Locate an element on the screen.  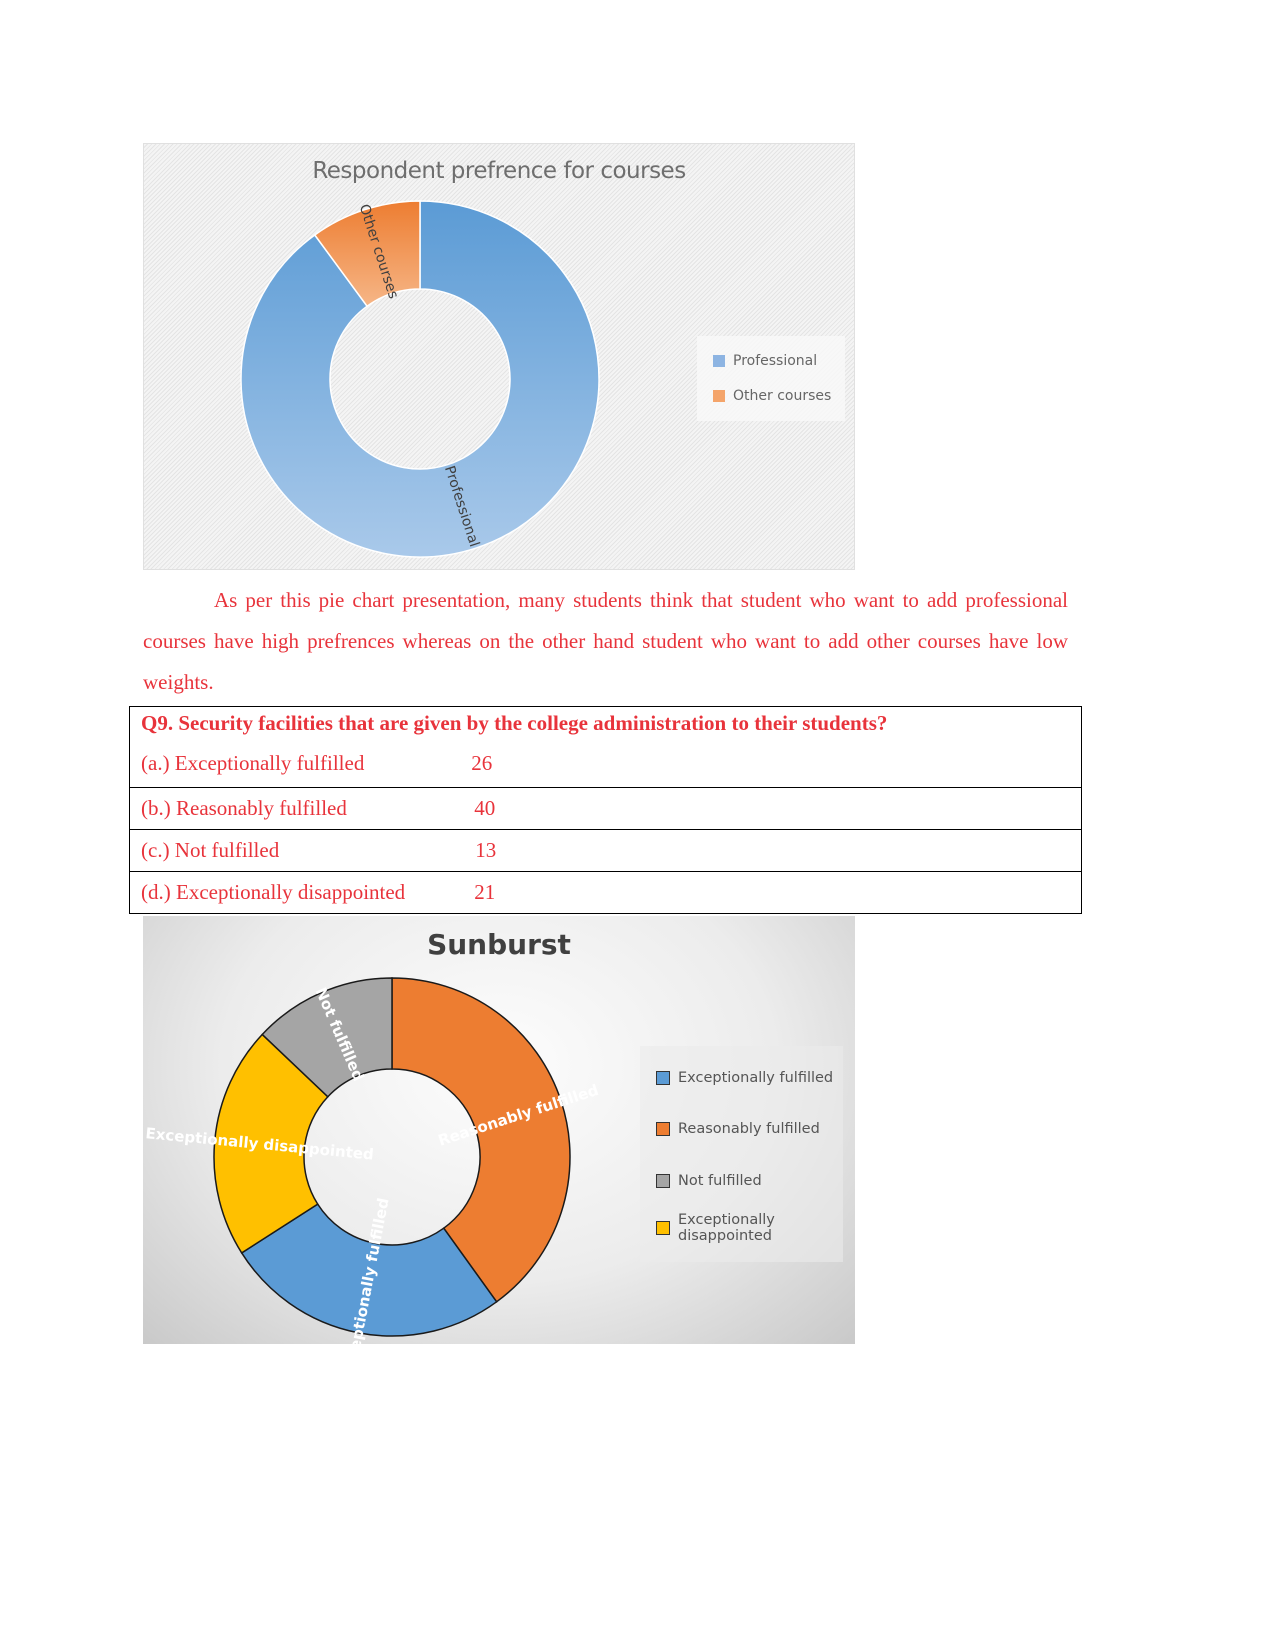
option-label: (c.) Not fulfilled is located at coordinates (210, 850).